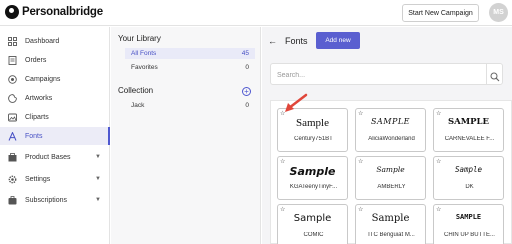 The width and height of the screenshot is (512, 244). What do you see at coordinates (37, 117) in the screenshot?
I see `sidebar-item-label: Cliparts` at bounding box center [37, 117].